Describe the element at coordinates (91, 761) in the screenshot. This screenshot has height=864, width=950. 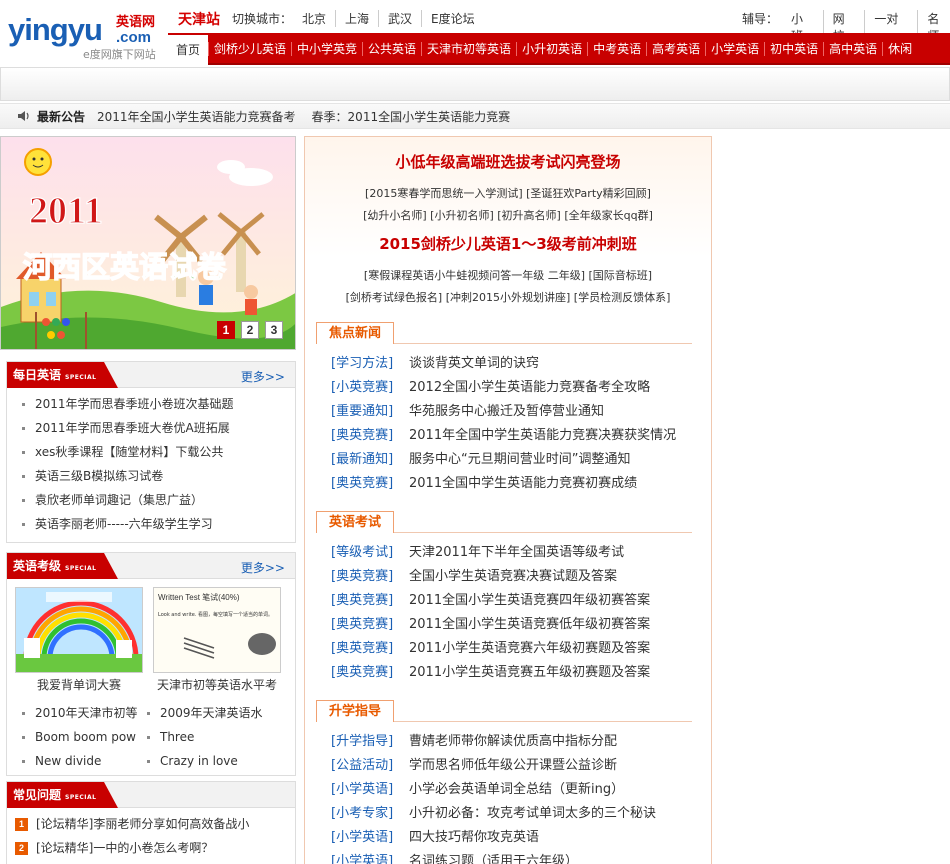
I see `list-item: New divide` at that location.